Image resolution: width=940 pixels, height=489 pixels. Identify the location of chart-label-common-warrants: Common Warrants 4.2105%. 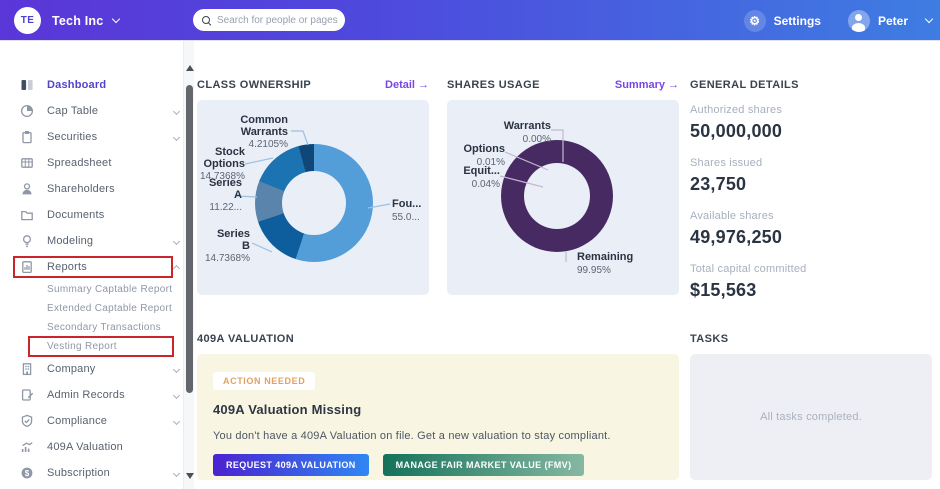
(264, 132).